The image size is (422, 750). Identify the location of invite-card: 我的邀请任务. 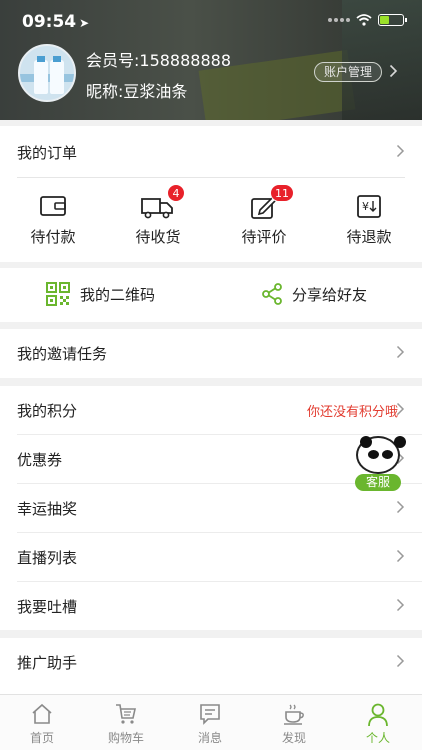
(211, 353).